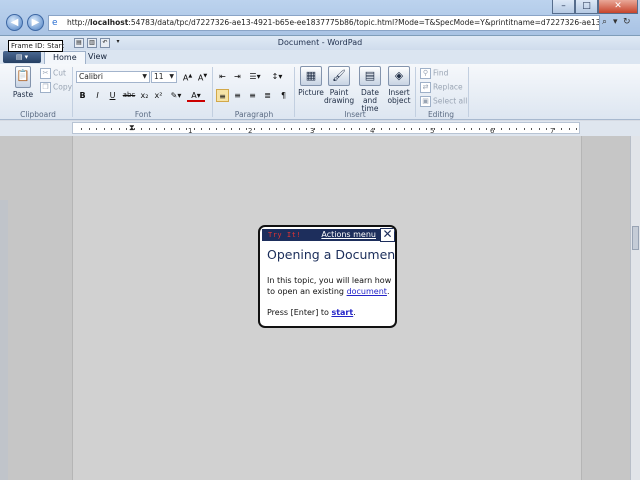 The image size is (640, 480). Describe the element at coordinates (348, 234) in the screenshot. I see `actions-menu-link: Actions menu` at that location.